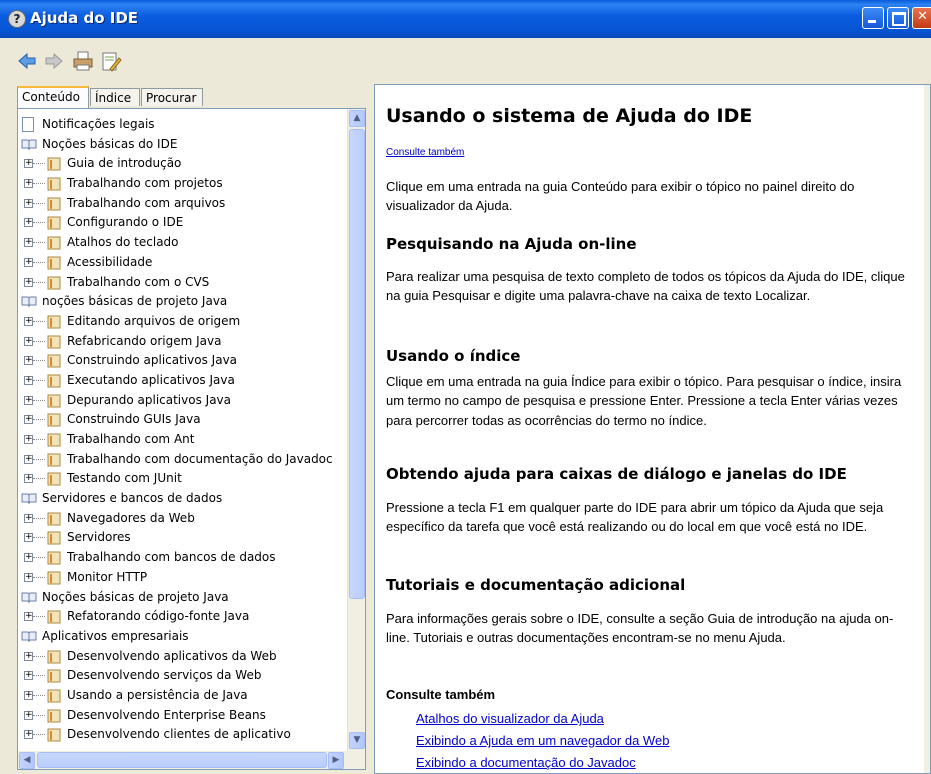  What do you see at coordinates (115, 97) in the screenshot?
I see `tab-index: Índice` at bounding box center [115, 97].